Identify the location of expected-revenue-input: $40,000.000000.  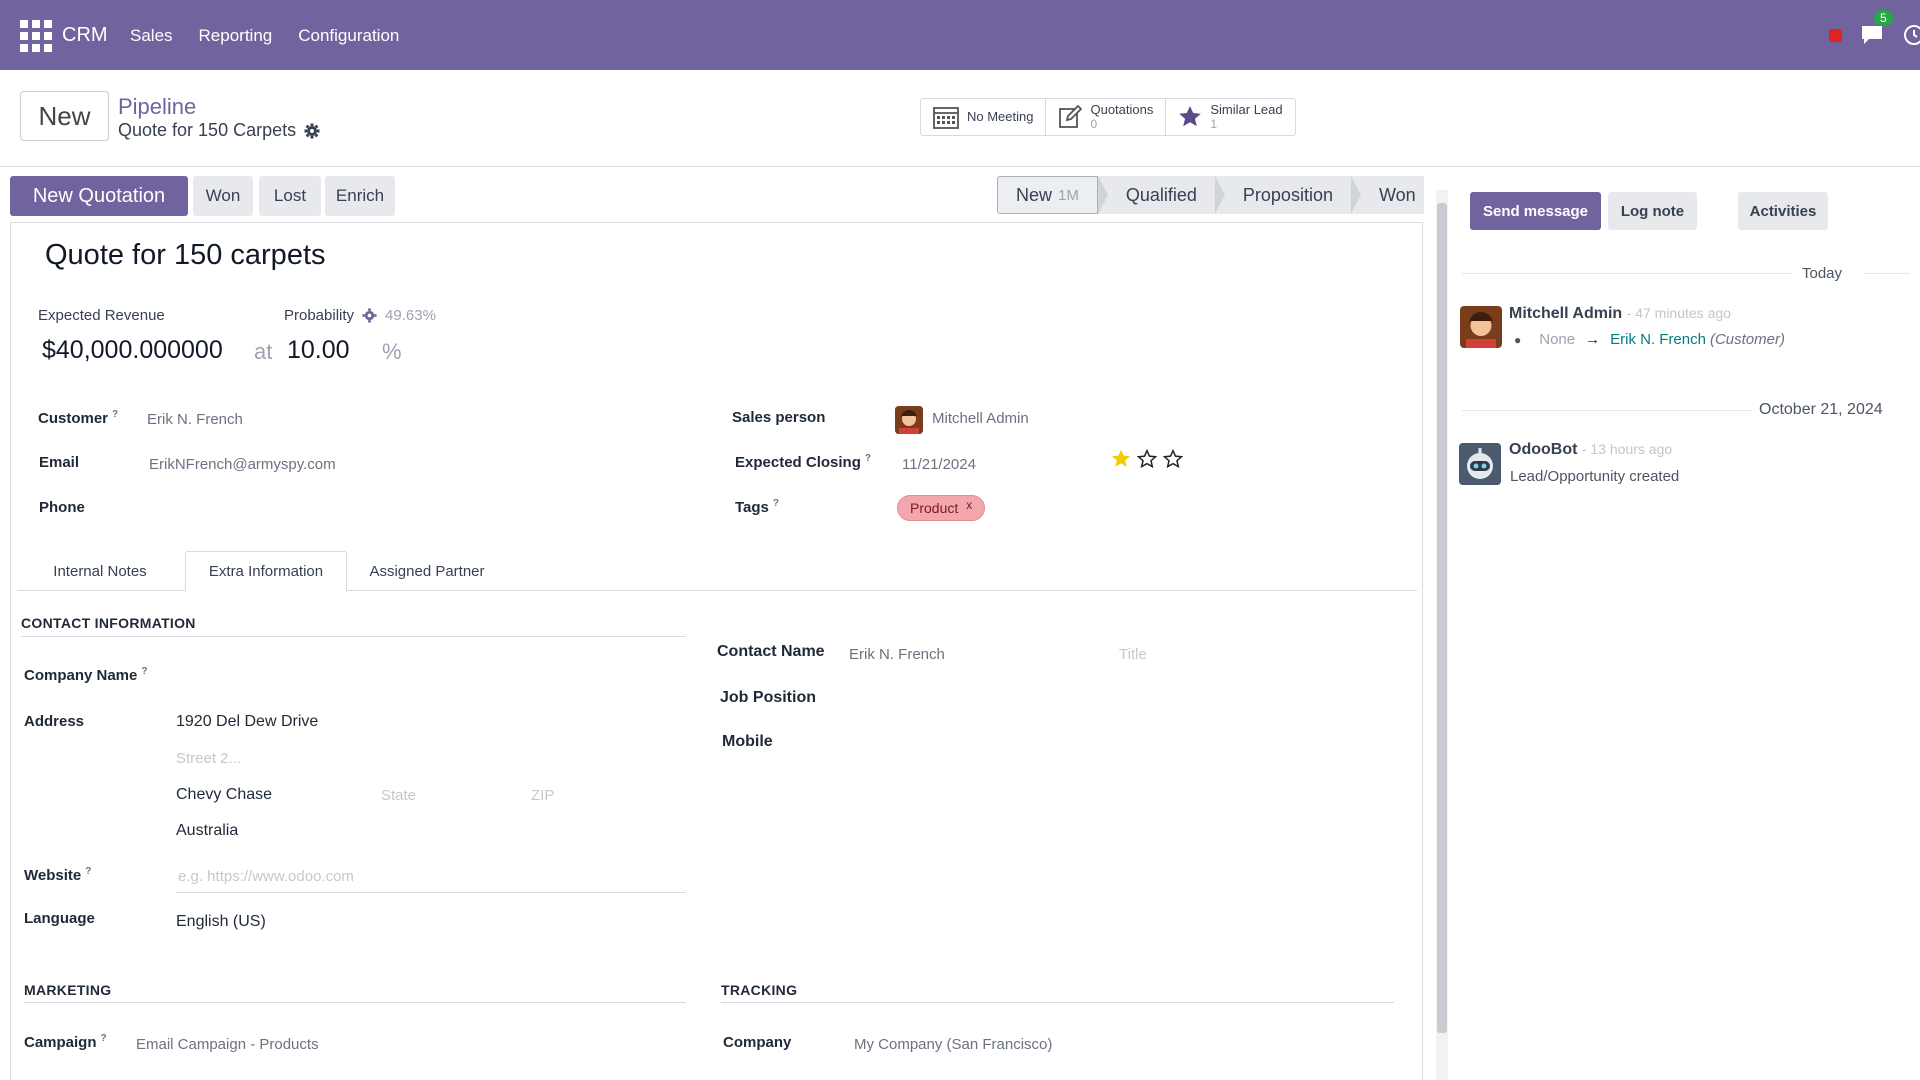
(132, 350).